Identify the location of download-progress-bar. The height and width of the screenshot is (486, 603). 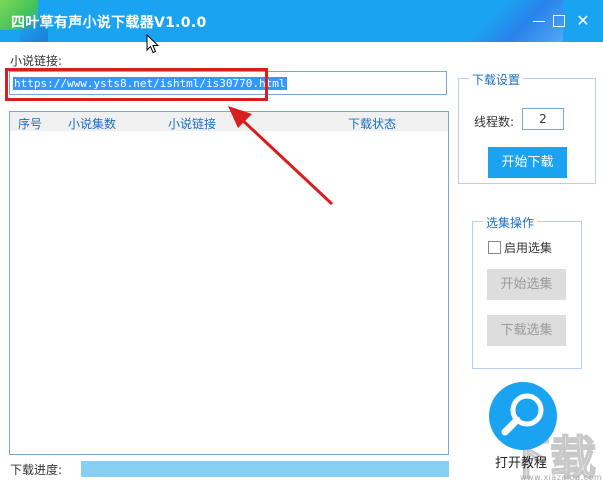
(265, 469).